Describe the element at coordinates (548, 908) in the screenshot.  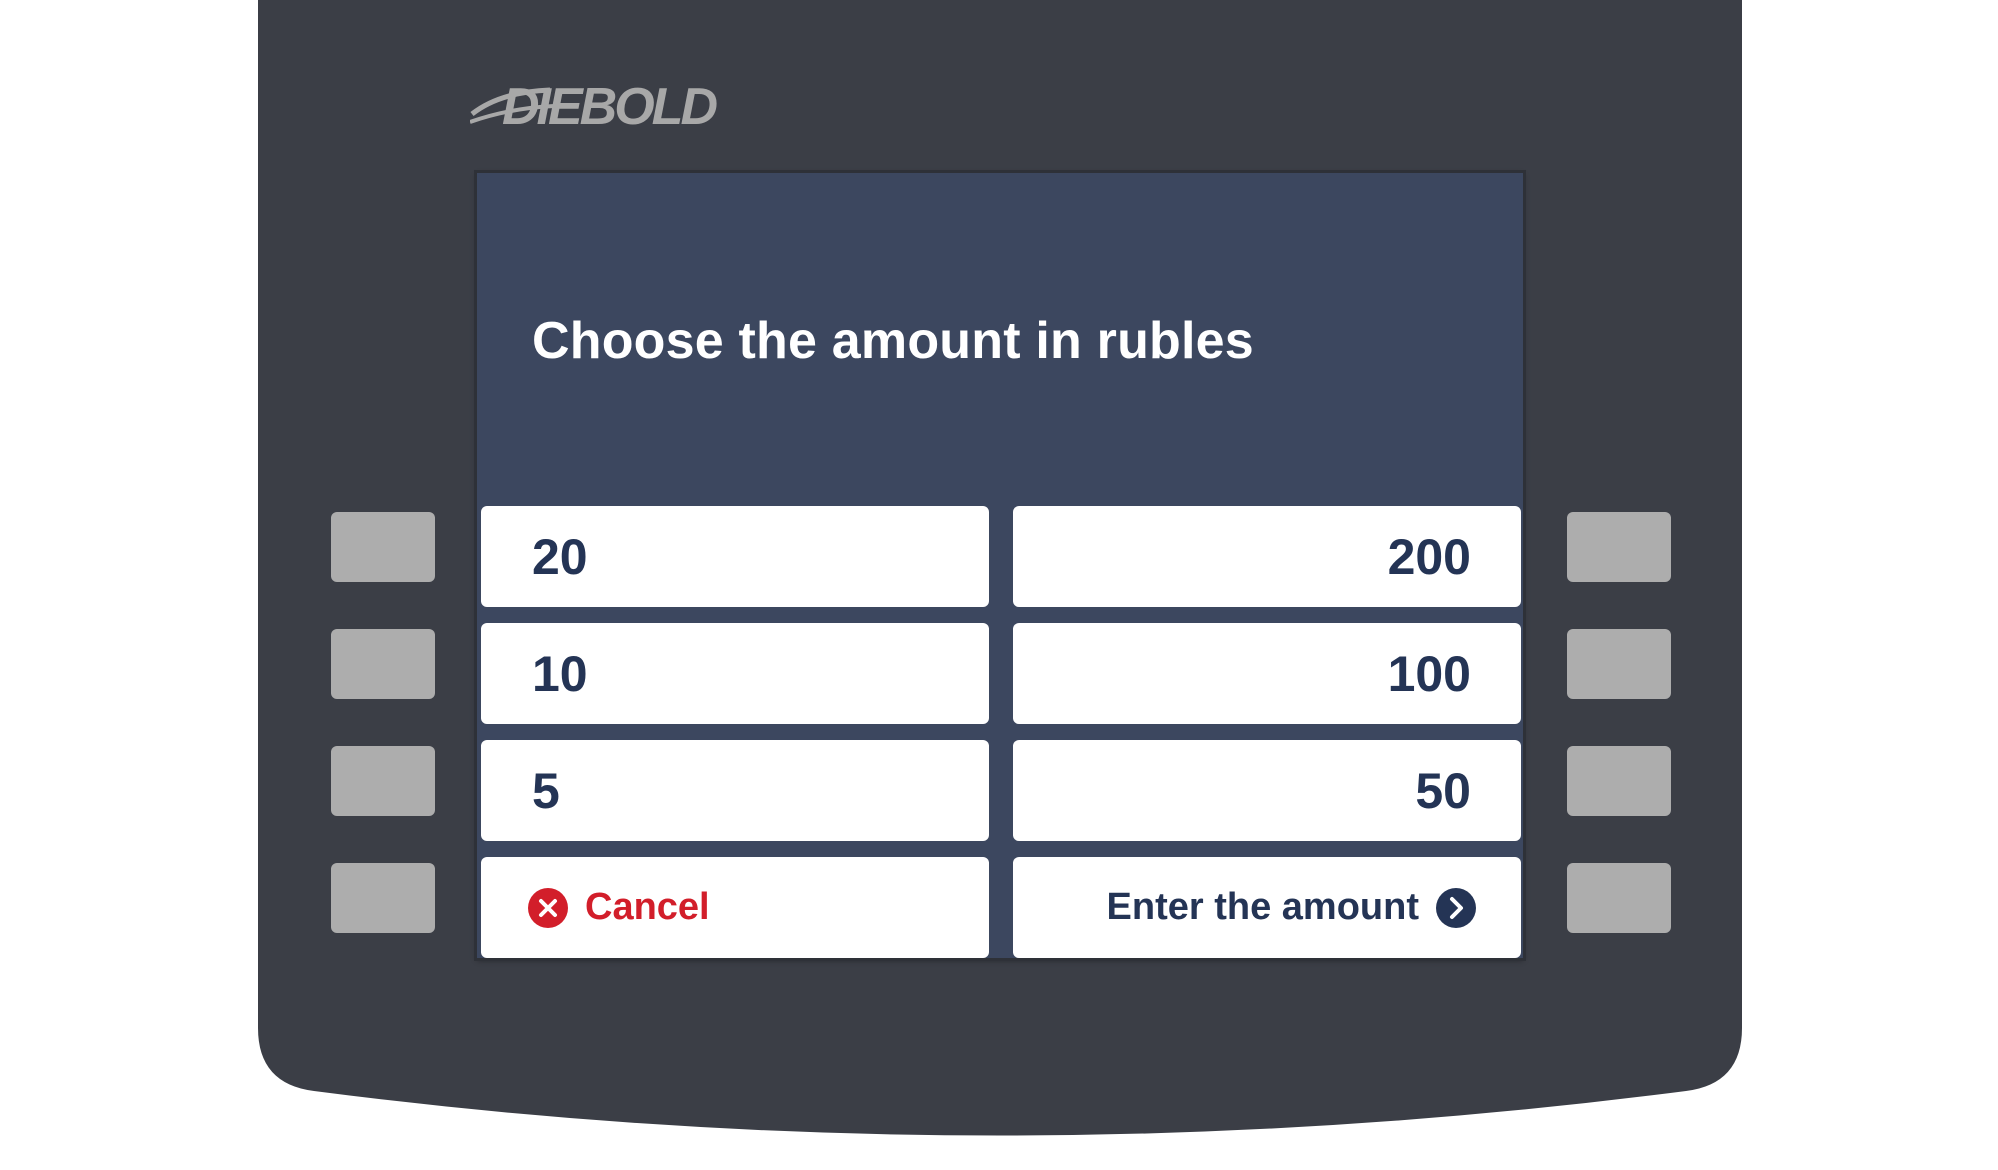
I see `close-circle-icon` at that location.